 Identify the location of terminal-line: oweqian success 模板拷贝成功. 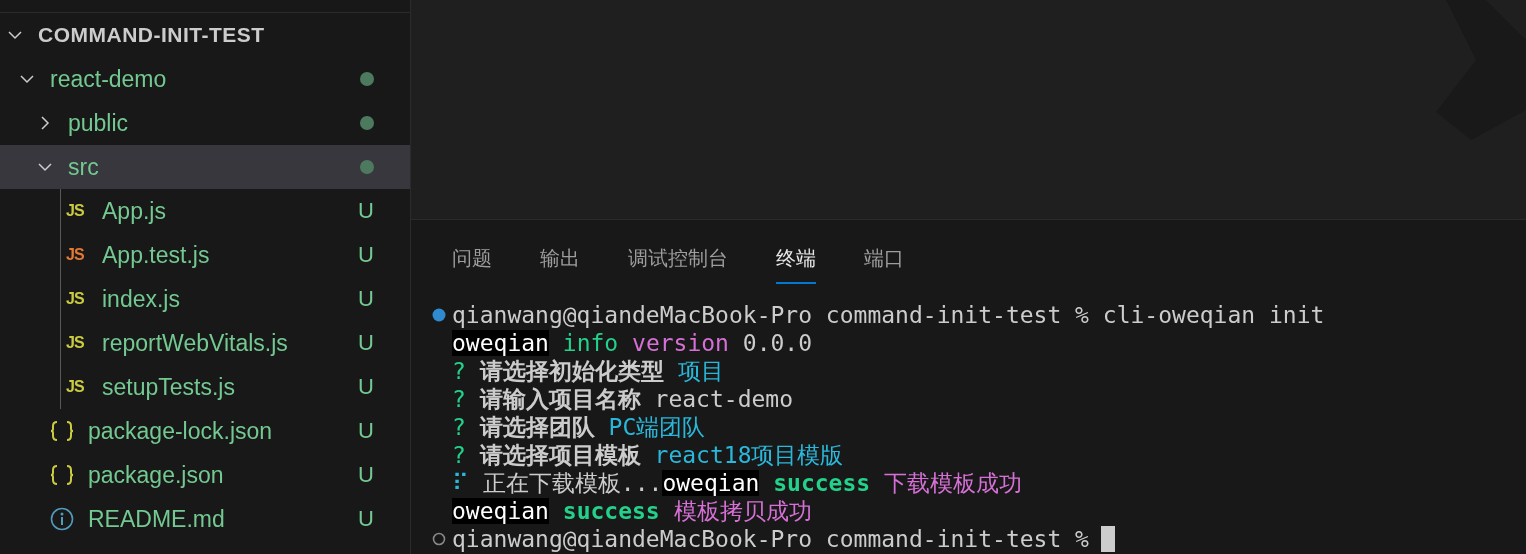
(632, 511).